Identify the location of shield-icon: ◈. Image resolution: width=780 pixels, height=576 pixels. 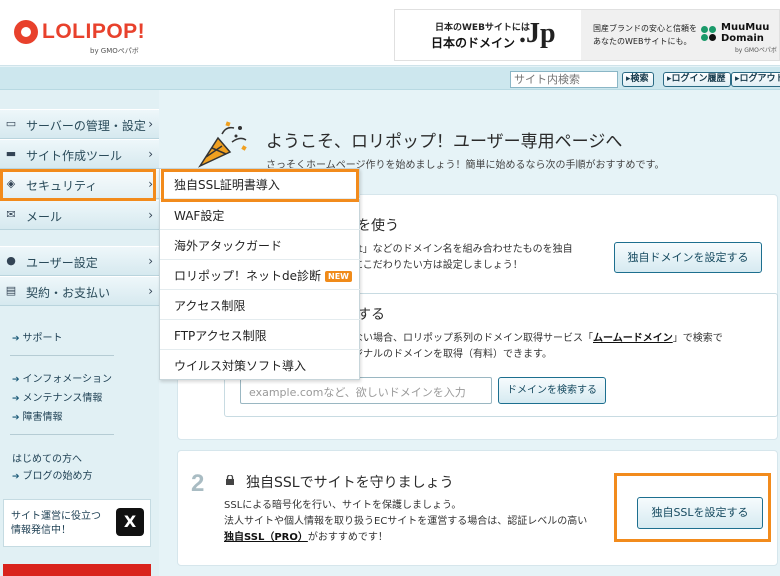
(11, 183).